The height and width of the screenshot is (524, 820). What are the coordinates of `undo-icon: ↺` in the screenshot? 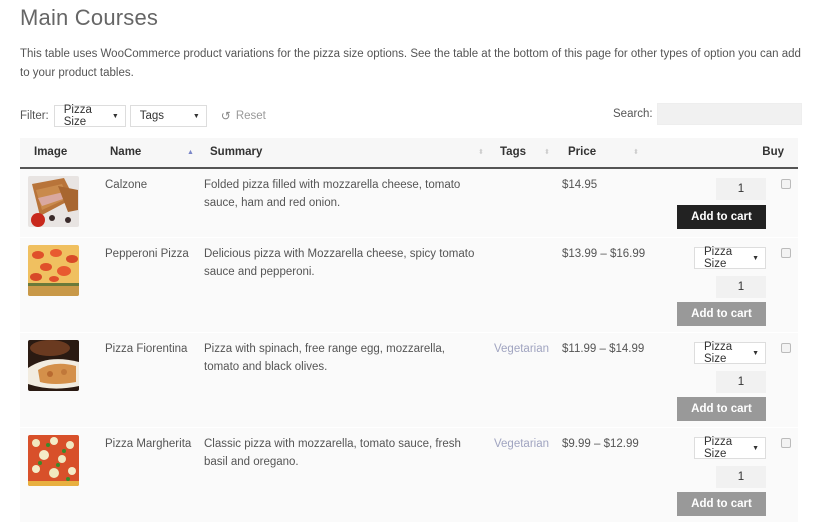 It's located at (225, 116).